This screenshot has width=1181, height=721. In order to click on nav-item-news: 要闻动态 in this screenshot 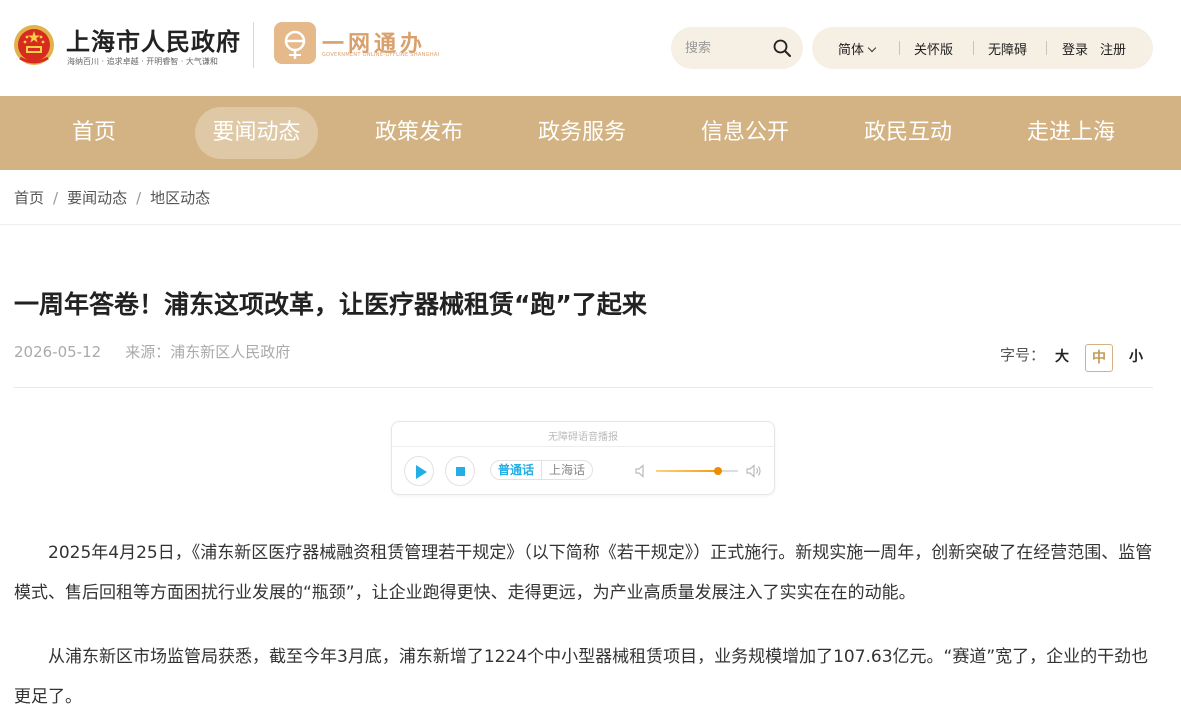, I will do `click(256, 133)`.